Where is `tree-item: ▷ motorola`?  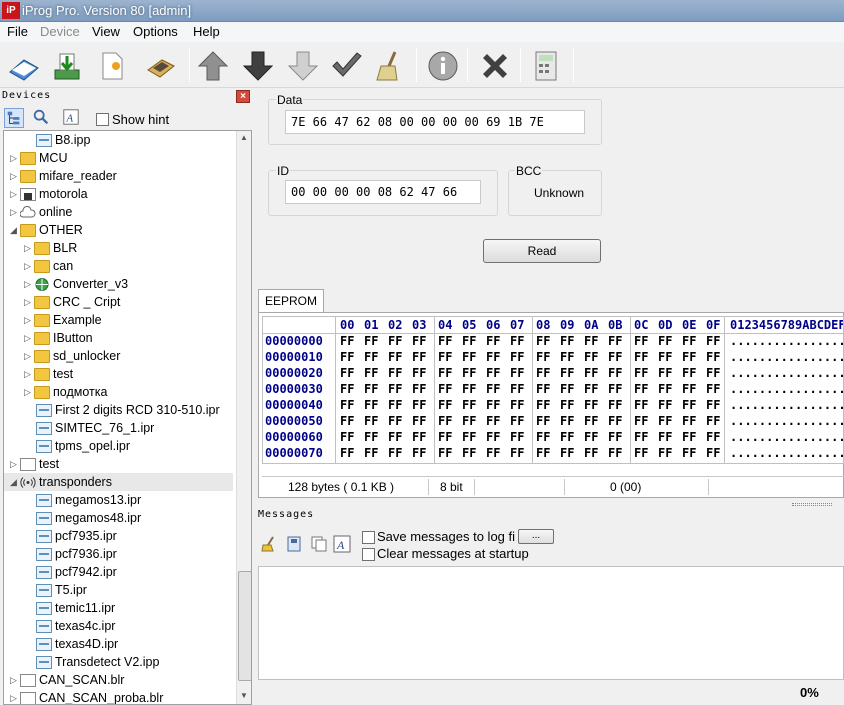
tree-item: ▷ motorola is located at coordinates (118, 194).